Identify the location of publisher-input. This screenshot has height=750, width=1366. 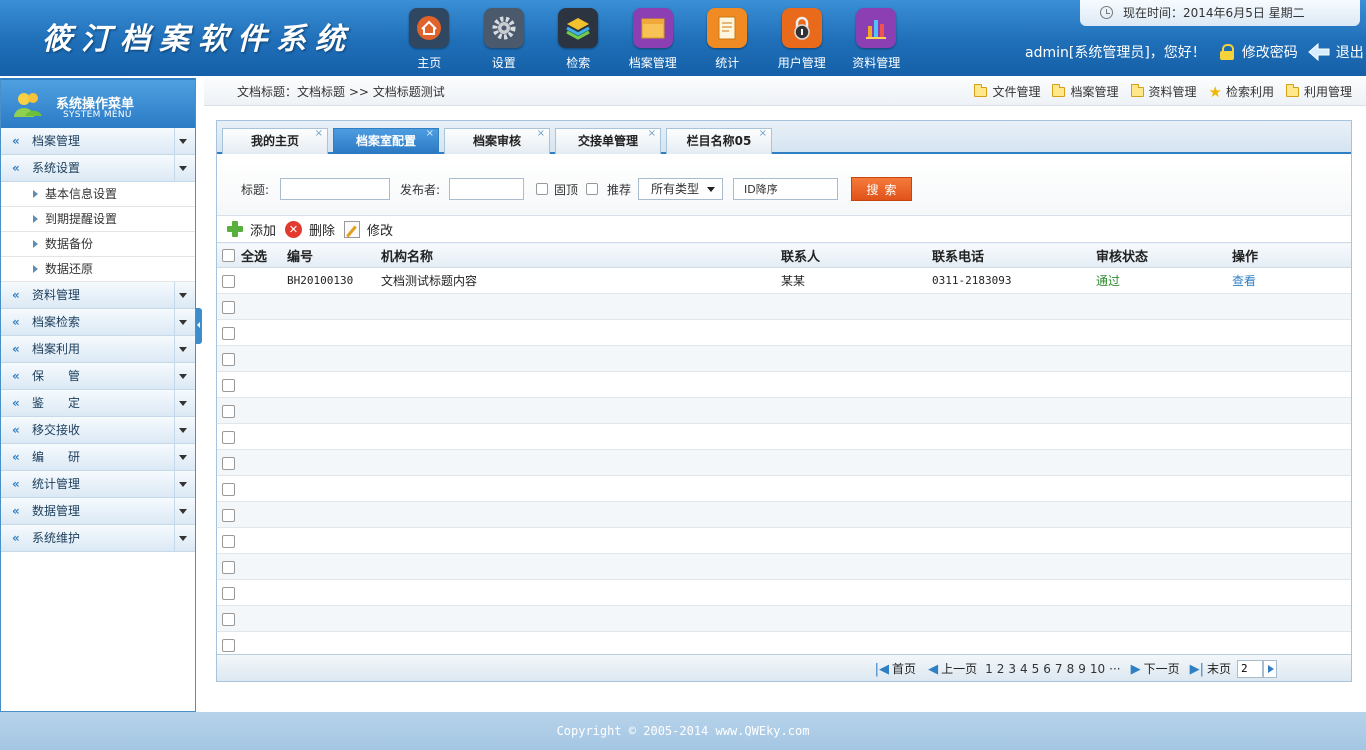
(486, 189).